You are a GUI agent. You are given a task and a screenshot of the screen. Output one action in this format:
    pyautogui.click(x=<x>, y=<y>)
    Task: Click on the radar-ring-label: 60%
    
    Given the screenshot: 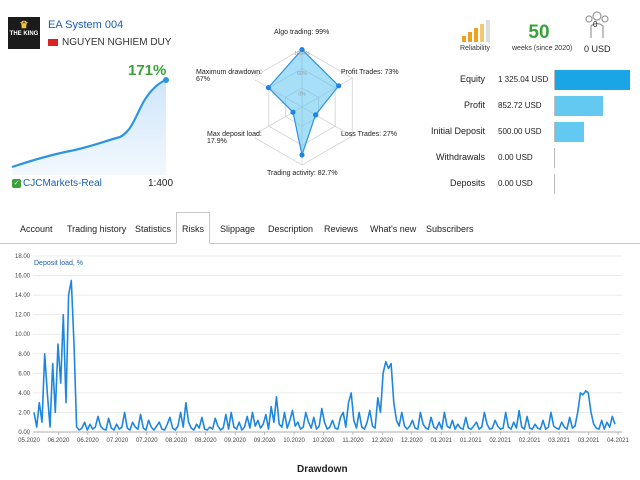 What is the action you would take?
    pyautogui.click(x=302, y=74)
    